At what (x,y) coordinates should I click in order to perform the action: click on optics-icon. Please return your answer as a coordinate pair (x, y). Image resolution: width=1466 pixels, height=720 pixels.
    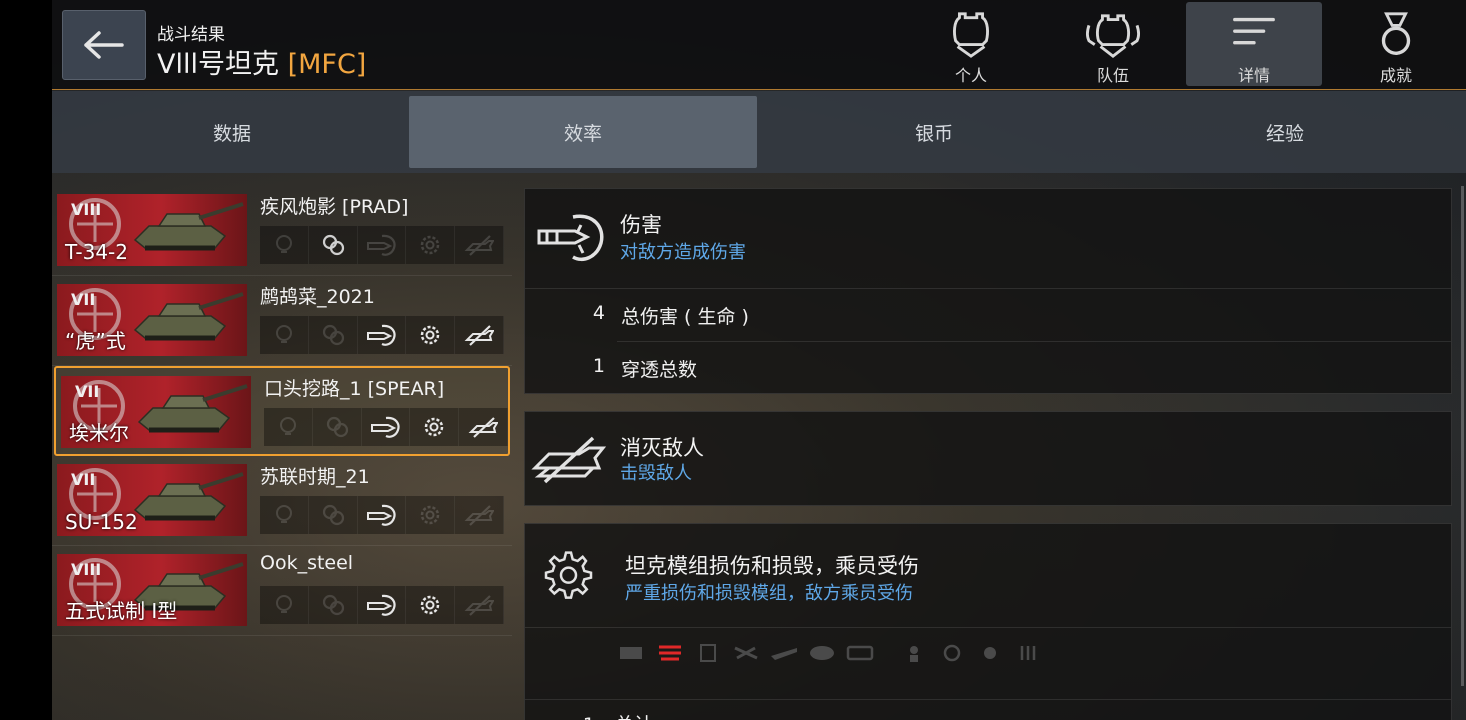
    Looking at the image, I should click on (860, 653).